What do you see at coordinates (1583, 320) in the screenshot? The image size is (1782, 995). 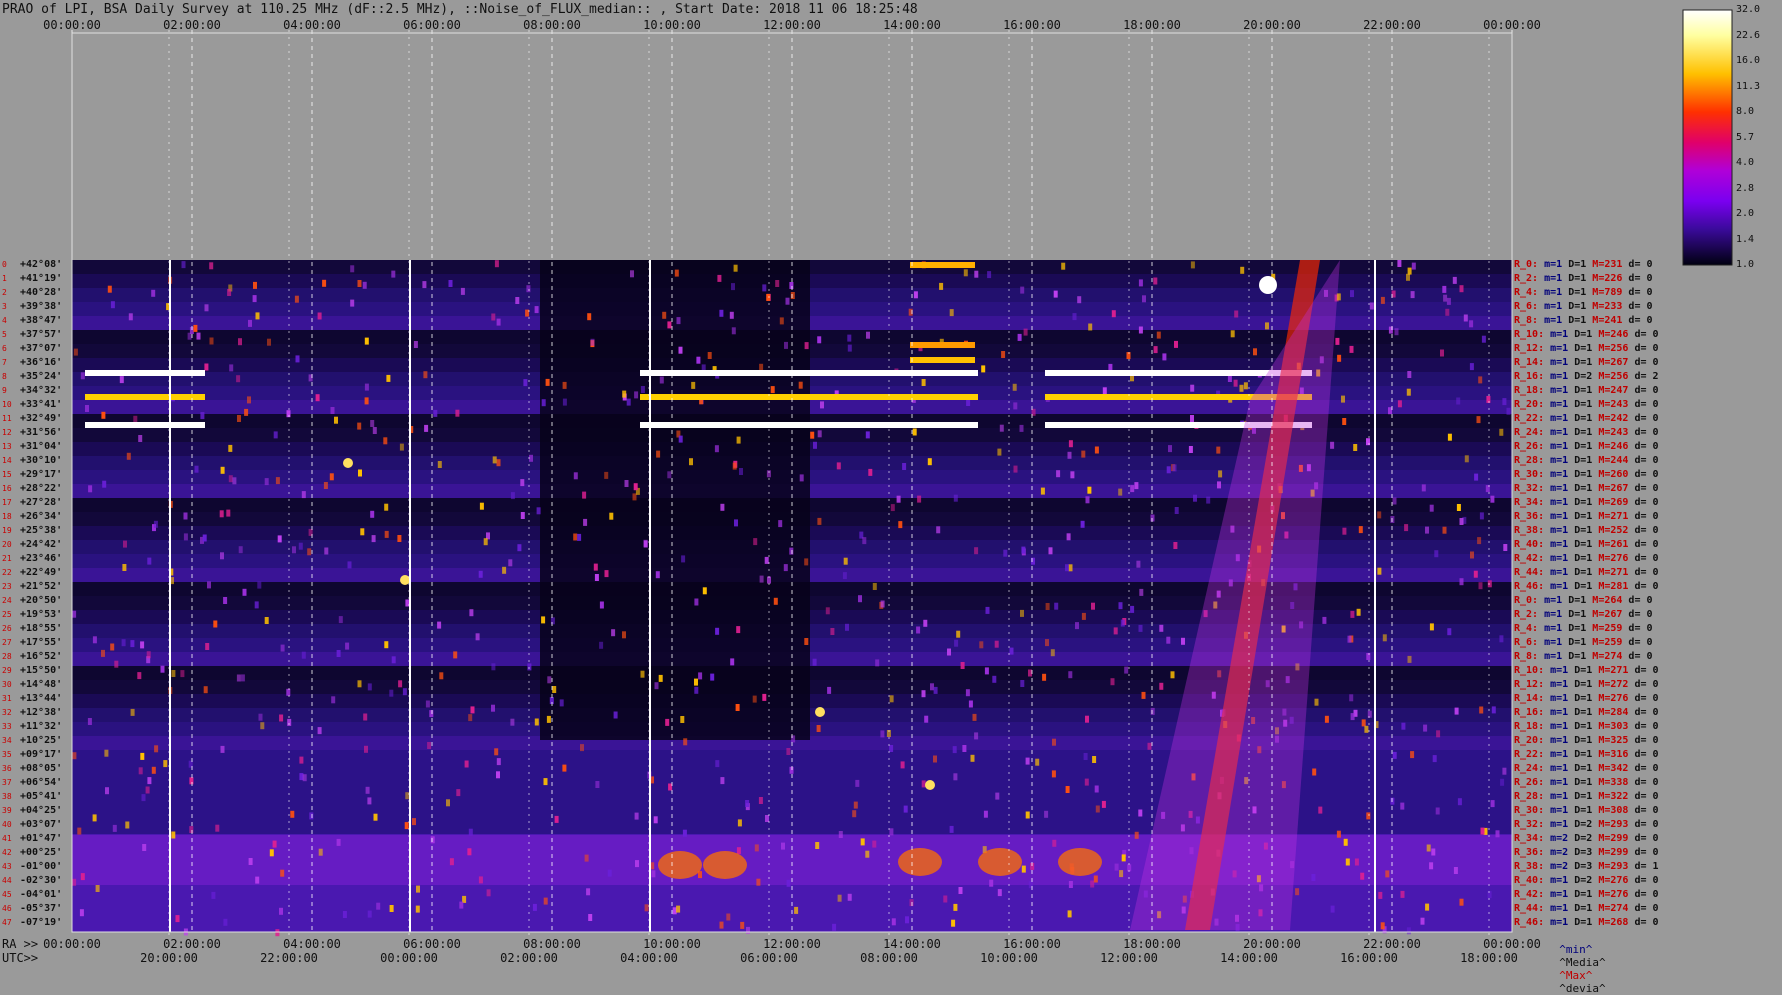 I see `row-stat: R_8: m=1 D=1 M=241 d= 0` at bounding box center [1583, 320].